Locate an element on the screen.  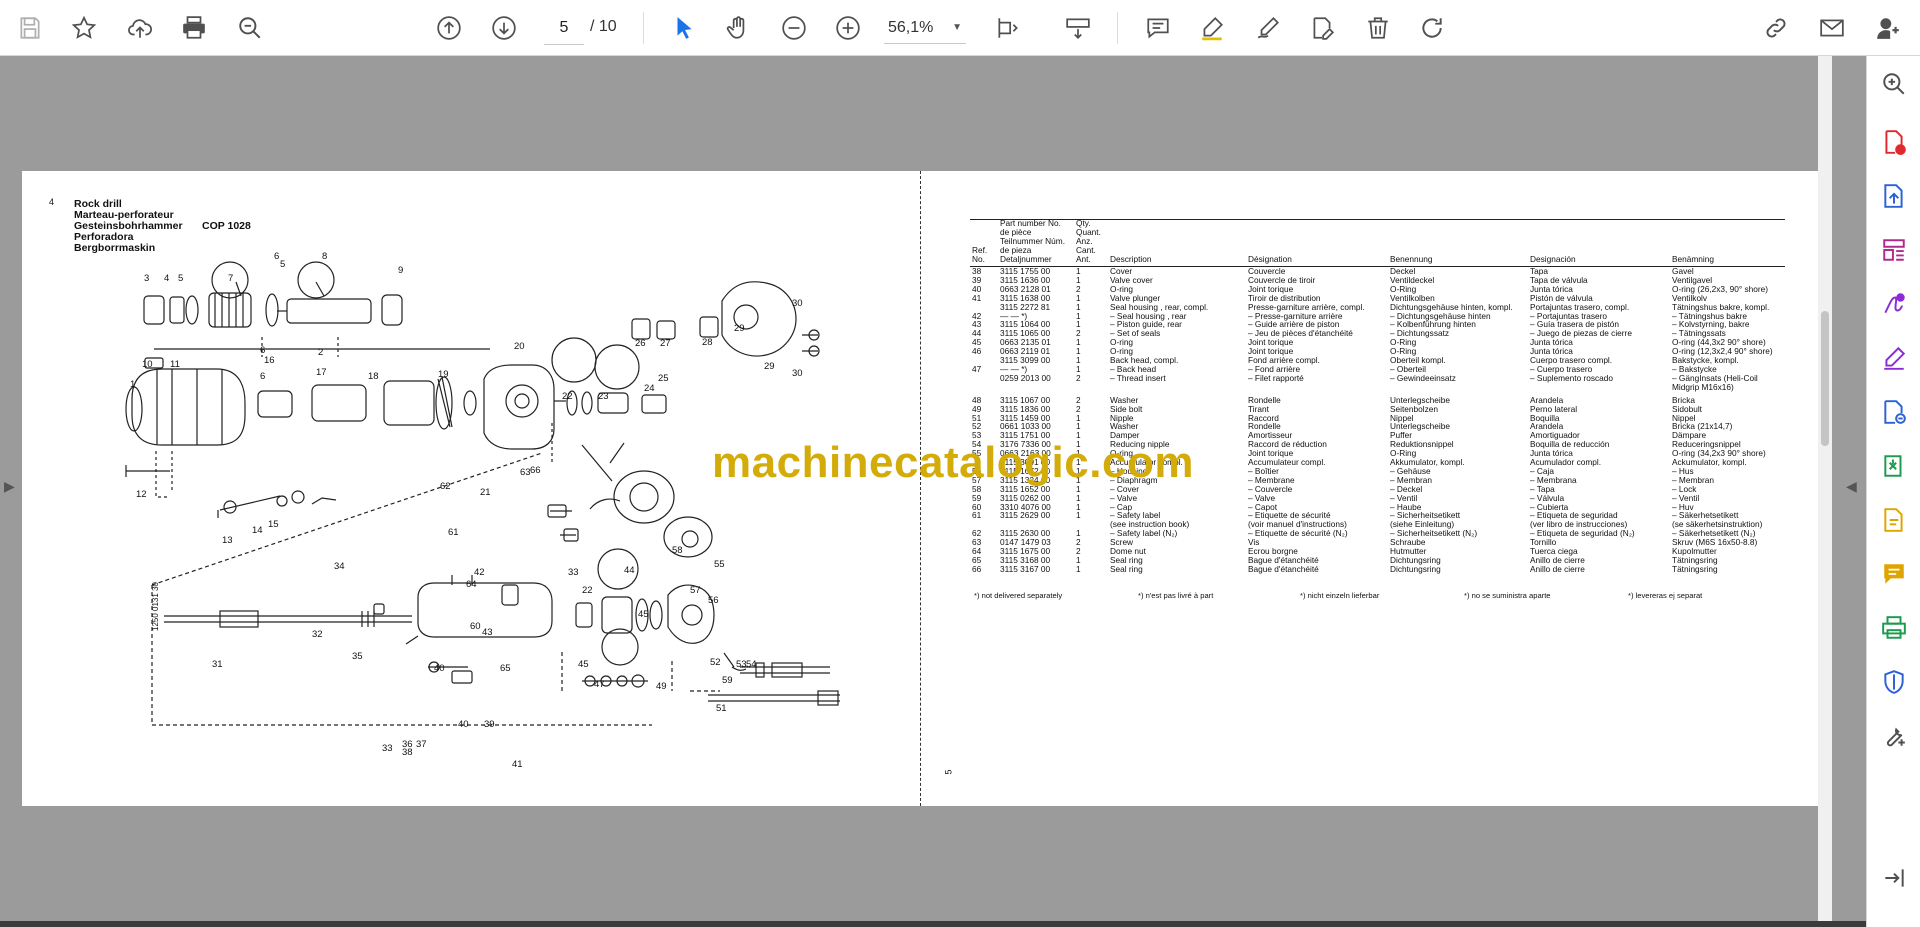
diagram-callout: 9 is located at coordinates (400, 270).